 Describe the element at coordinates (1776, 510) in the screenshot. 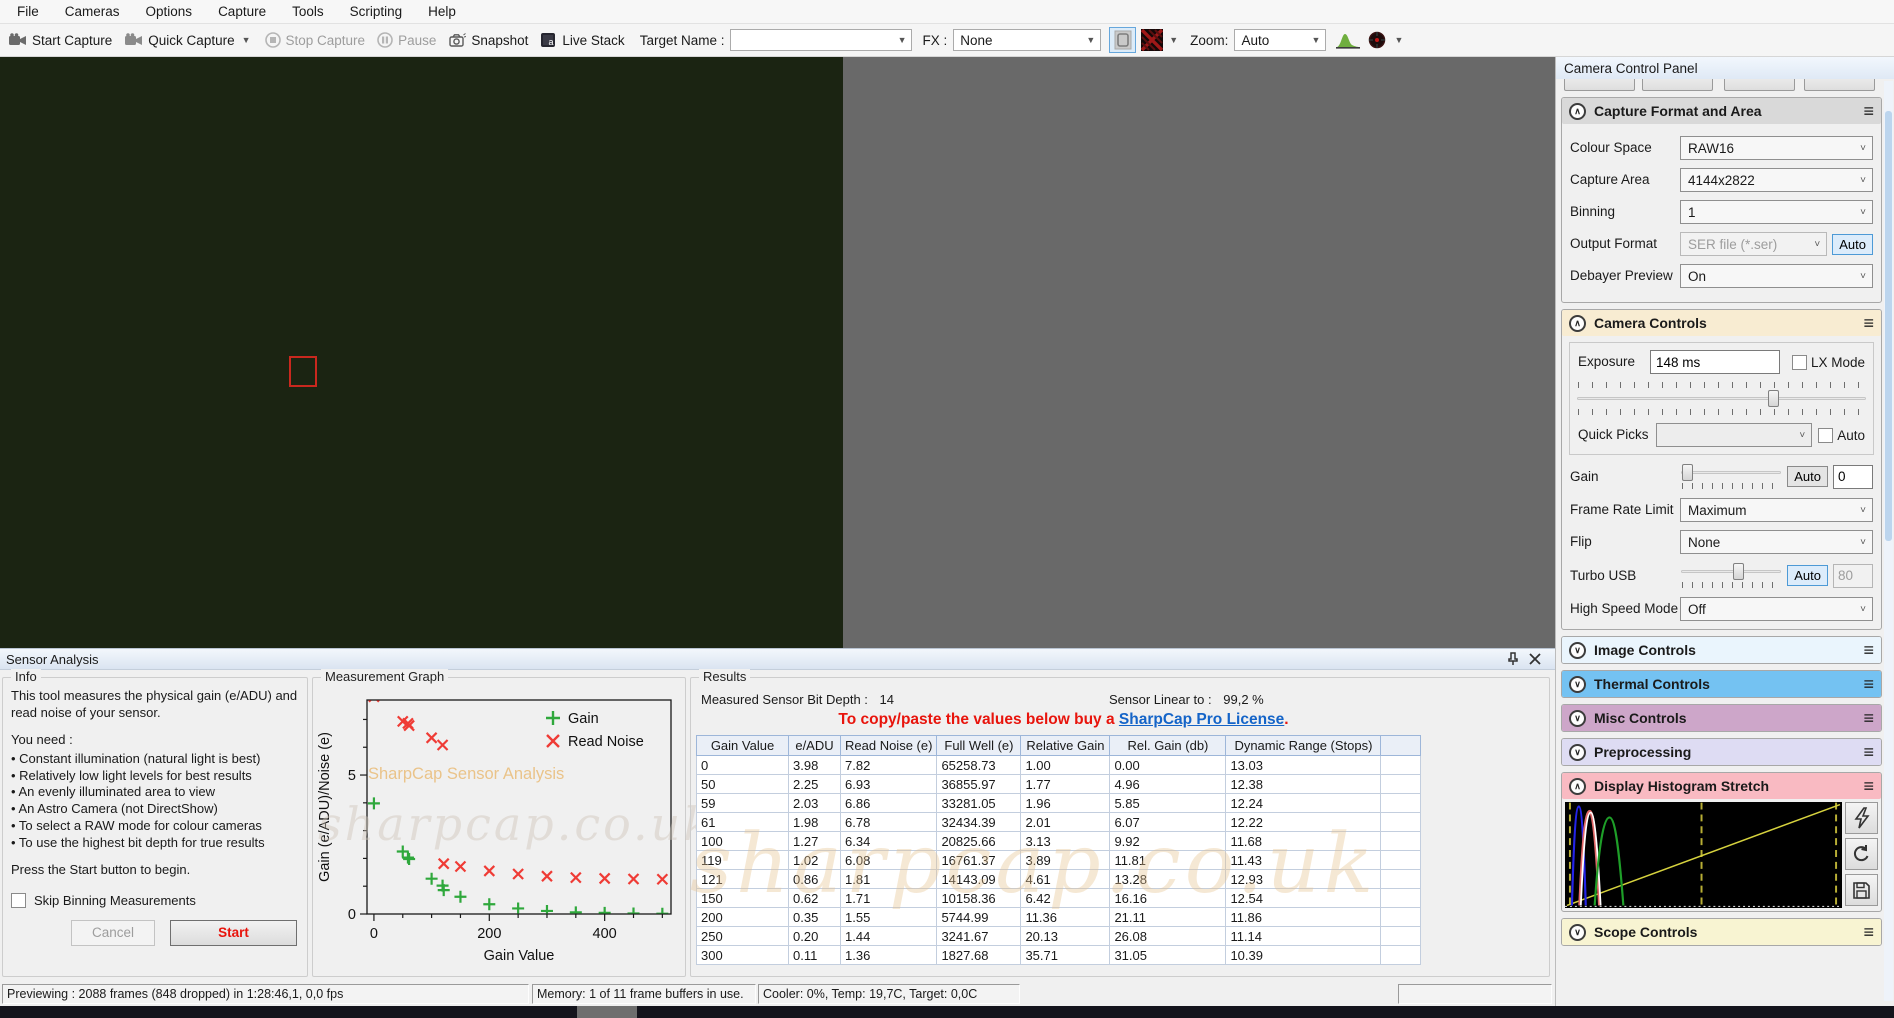

I see `frame-rate-limit-combo: Maximum ˅` at that location.